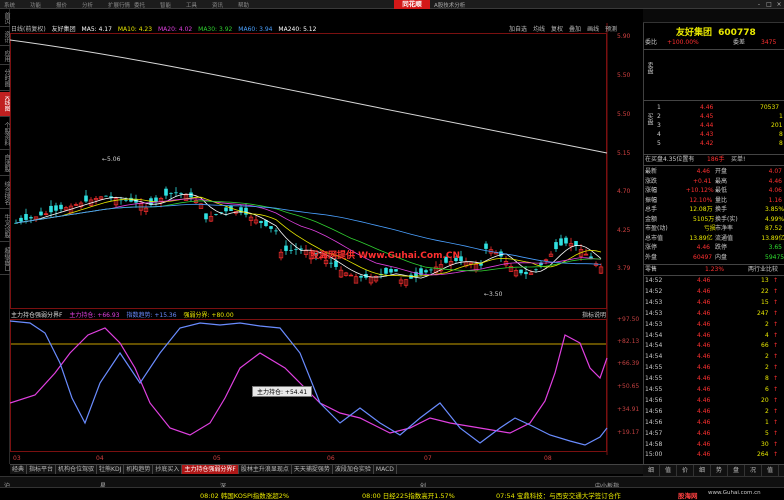  What do you see at coordinates (685, 470) in the screenshot?
I see `quote-tab: 价` at bounding box center [685, 470].